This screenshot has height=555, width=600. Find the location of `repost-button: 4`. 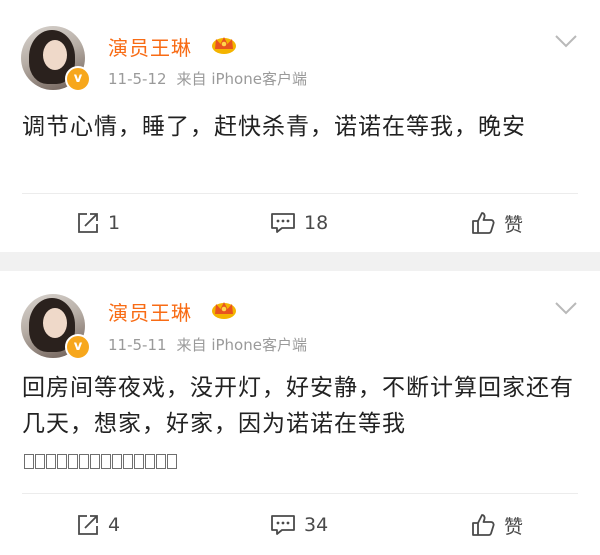

repost-button: 4 is located at coordinates (98, 525).